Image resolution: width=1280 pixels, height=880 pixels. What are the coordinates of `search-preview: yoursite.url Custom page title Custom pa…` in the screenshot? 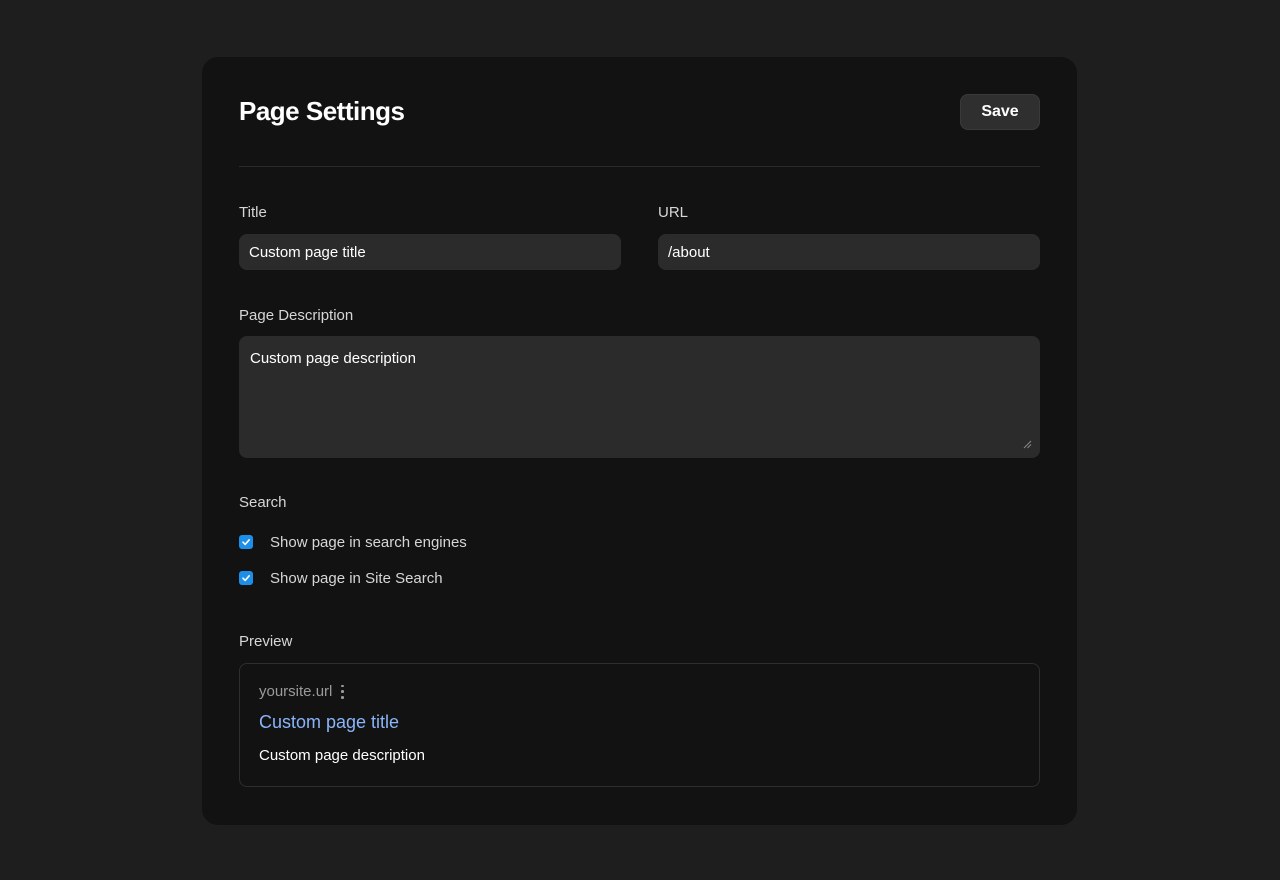 It's located at (639, 725).